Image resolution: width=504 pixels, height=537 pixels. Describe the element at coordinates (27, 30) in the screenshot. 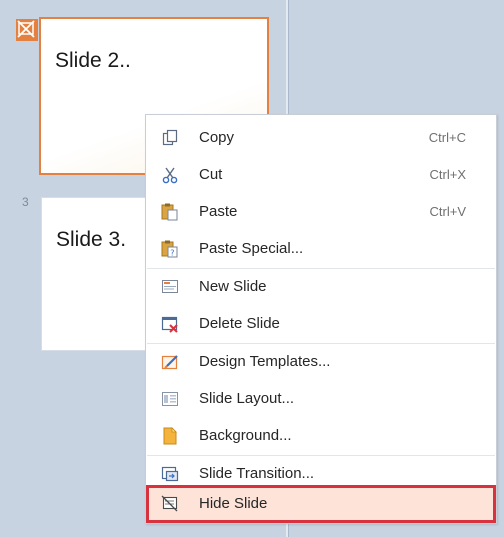

I see `hidden-slide-icon` at that location.